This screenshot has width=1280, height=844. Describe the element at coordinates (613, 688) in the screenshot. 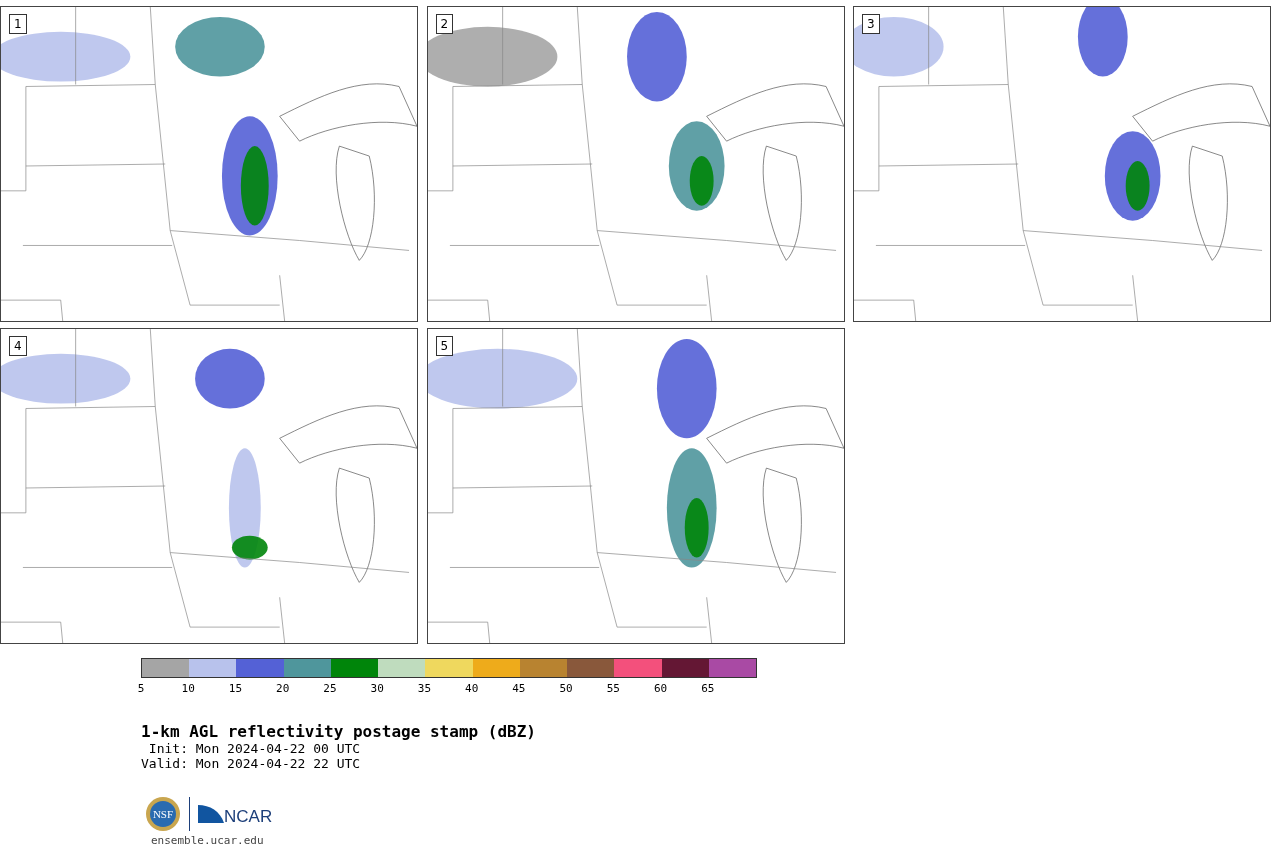

I see `tick-label: 55` at that location.